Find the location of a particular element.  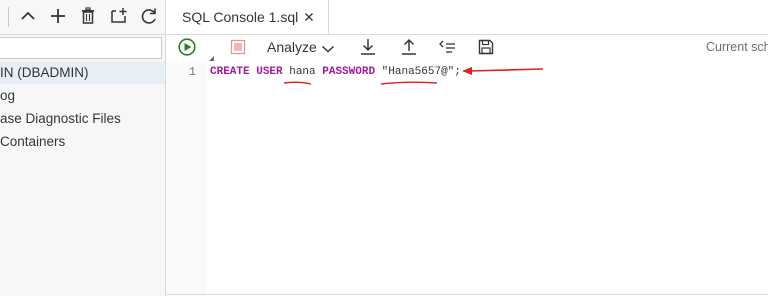

underline-annotation-user is located at coordinates (297, 83).